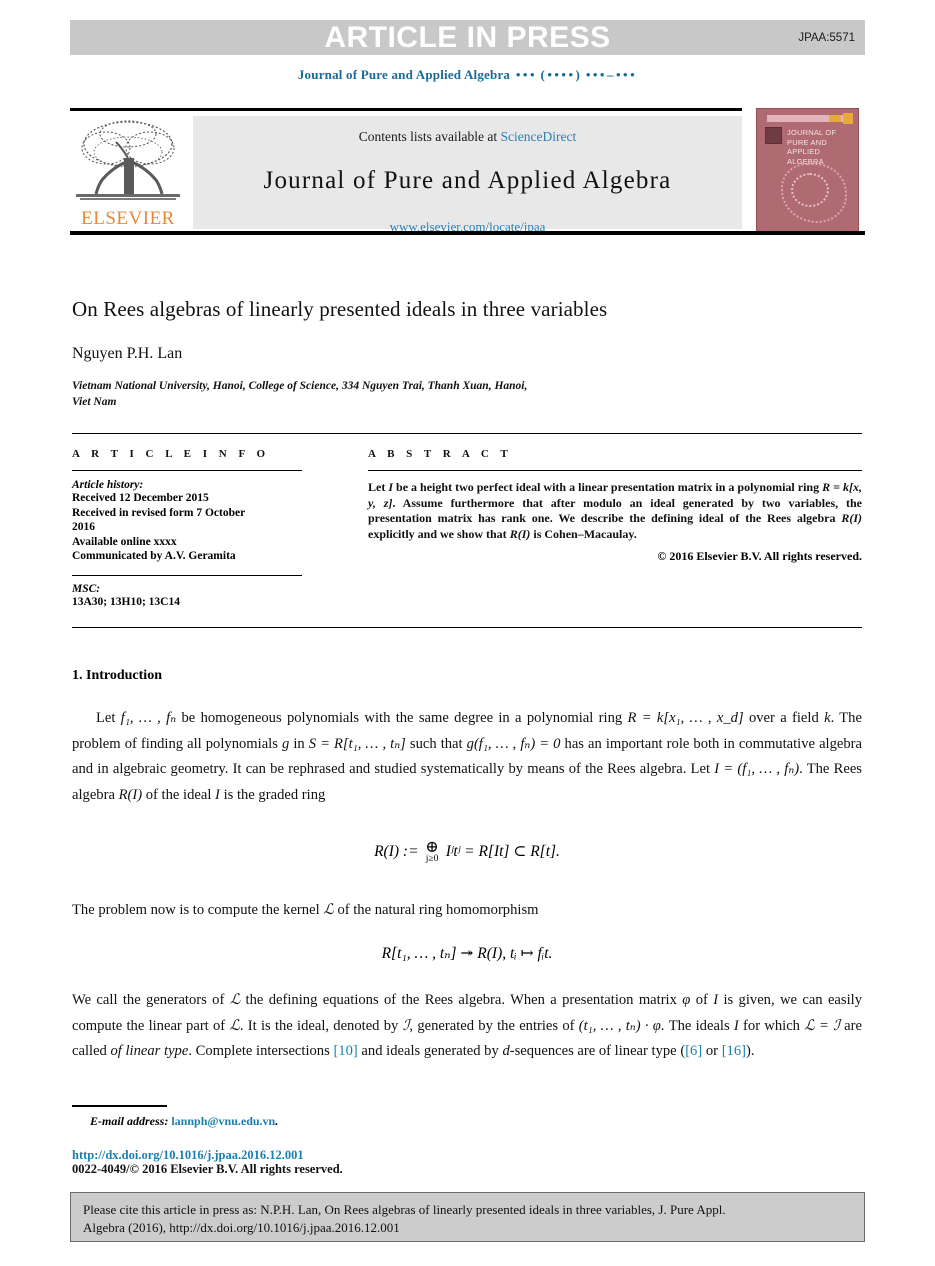 The image size is (935, 1266). I want to click on p3-frag: )., so click(750, 1051).